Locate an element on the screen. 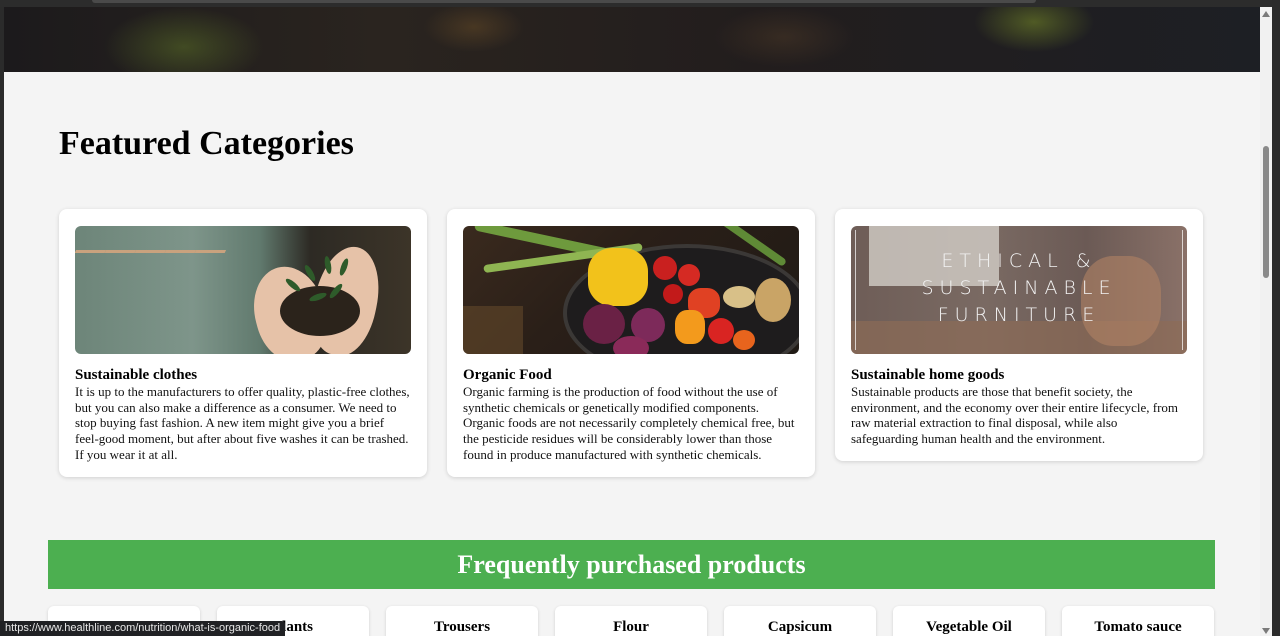  ethical-furniture-image: ETHICAL & SUSTAINABLE FURNITURE is located at coordinates (1019, 290).